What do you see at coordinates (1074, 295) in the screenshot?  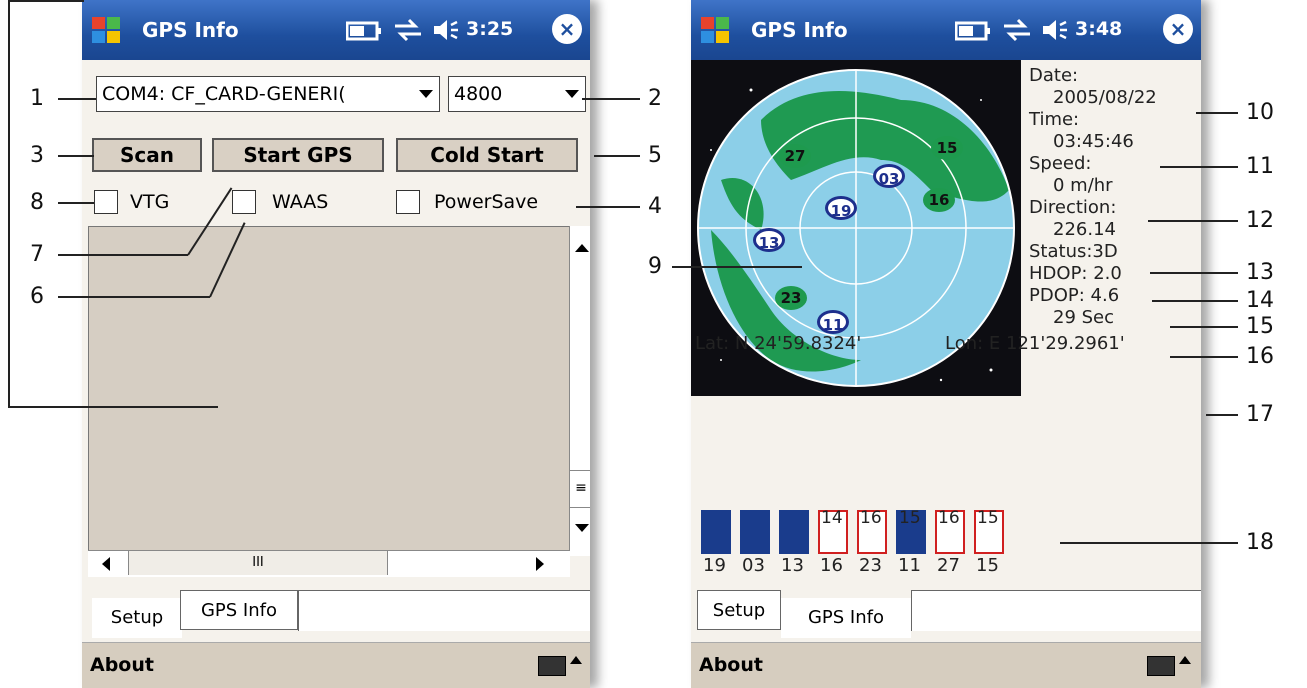 I see `pdop-text: PDOP: 4.6` at bounding box center [1074, 295].